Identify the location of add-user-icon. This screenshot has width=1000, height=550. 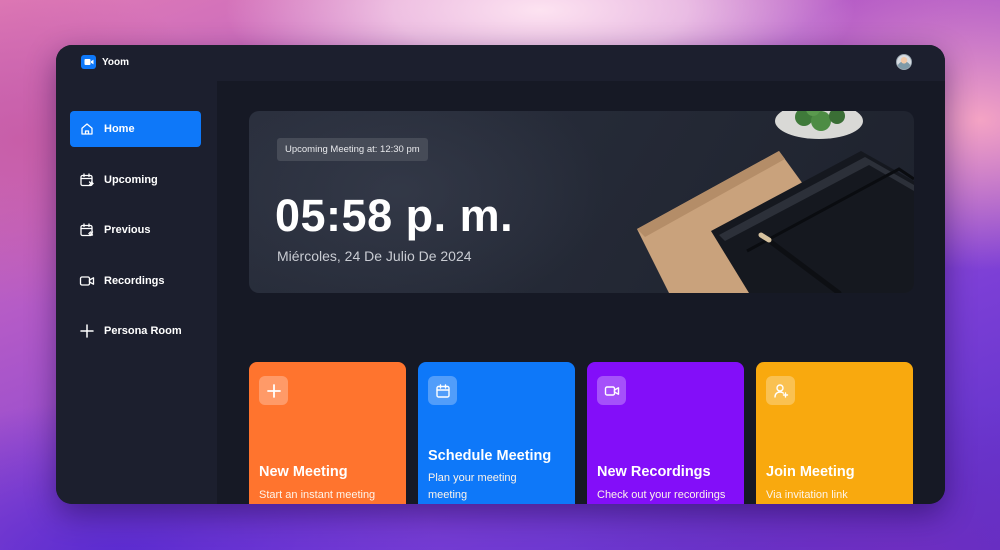
(780, 390).